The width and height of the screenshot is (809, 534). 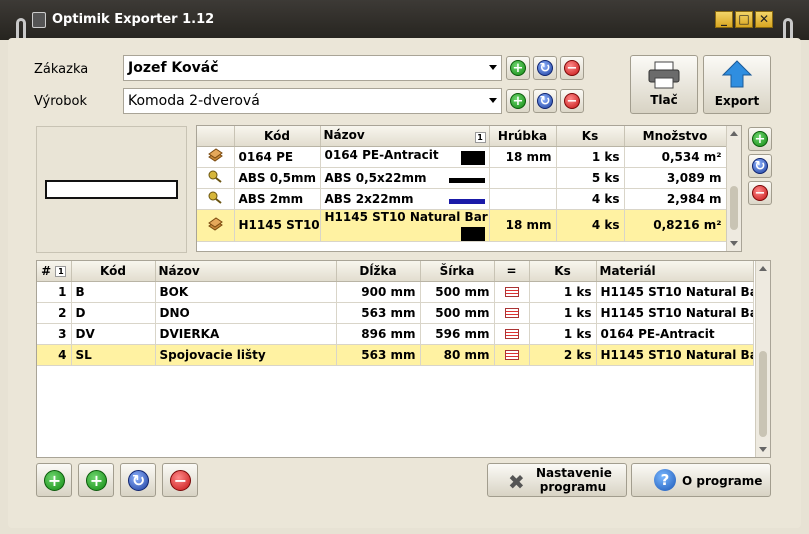 What do you see at coordinates (54, 355) in the screenshot?
I see `part-number: 4` at bounding box center [54, 355].